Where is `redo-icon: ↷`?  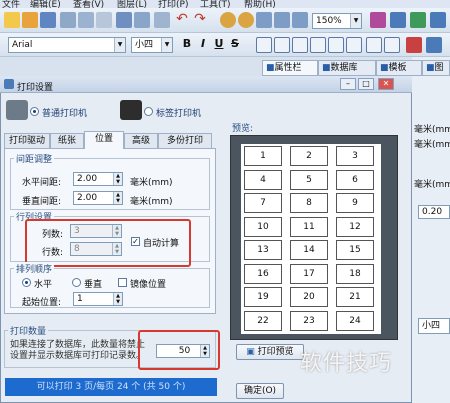
redo-icon: ↷ is located at coordinates (200, 20).